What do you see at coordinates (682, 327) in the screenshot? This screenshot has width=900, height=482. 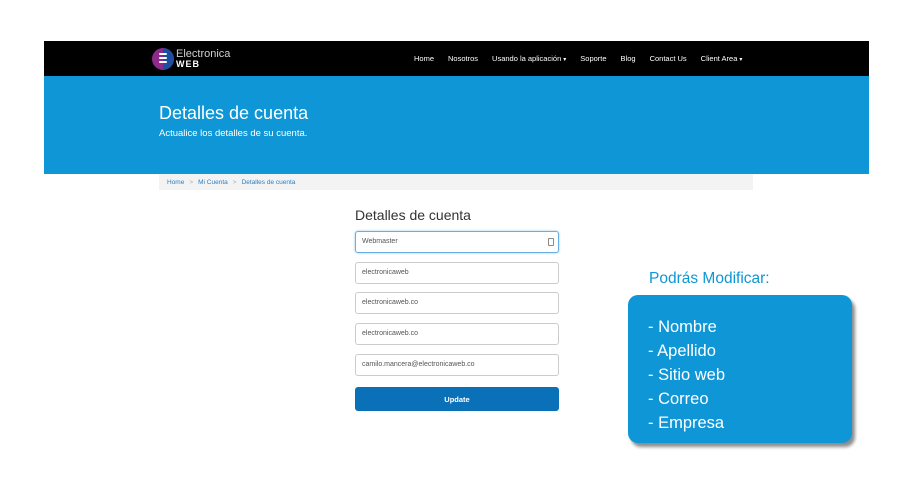 I see `list-item: - Nombre` at bounding box center [682, 327].